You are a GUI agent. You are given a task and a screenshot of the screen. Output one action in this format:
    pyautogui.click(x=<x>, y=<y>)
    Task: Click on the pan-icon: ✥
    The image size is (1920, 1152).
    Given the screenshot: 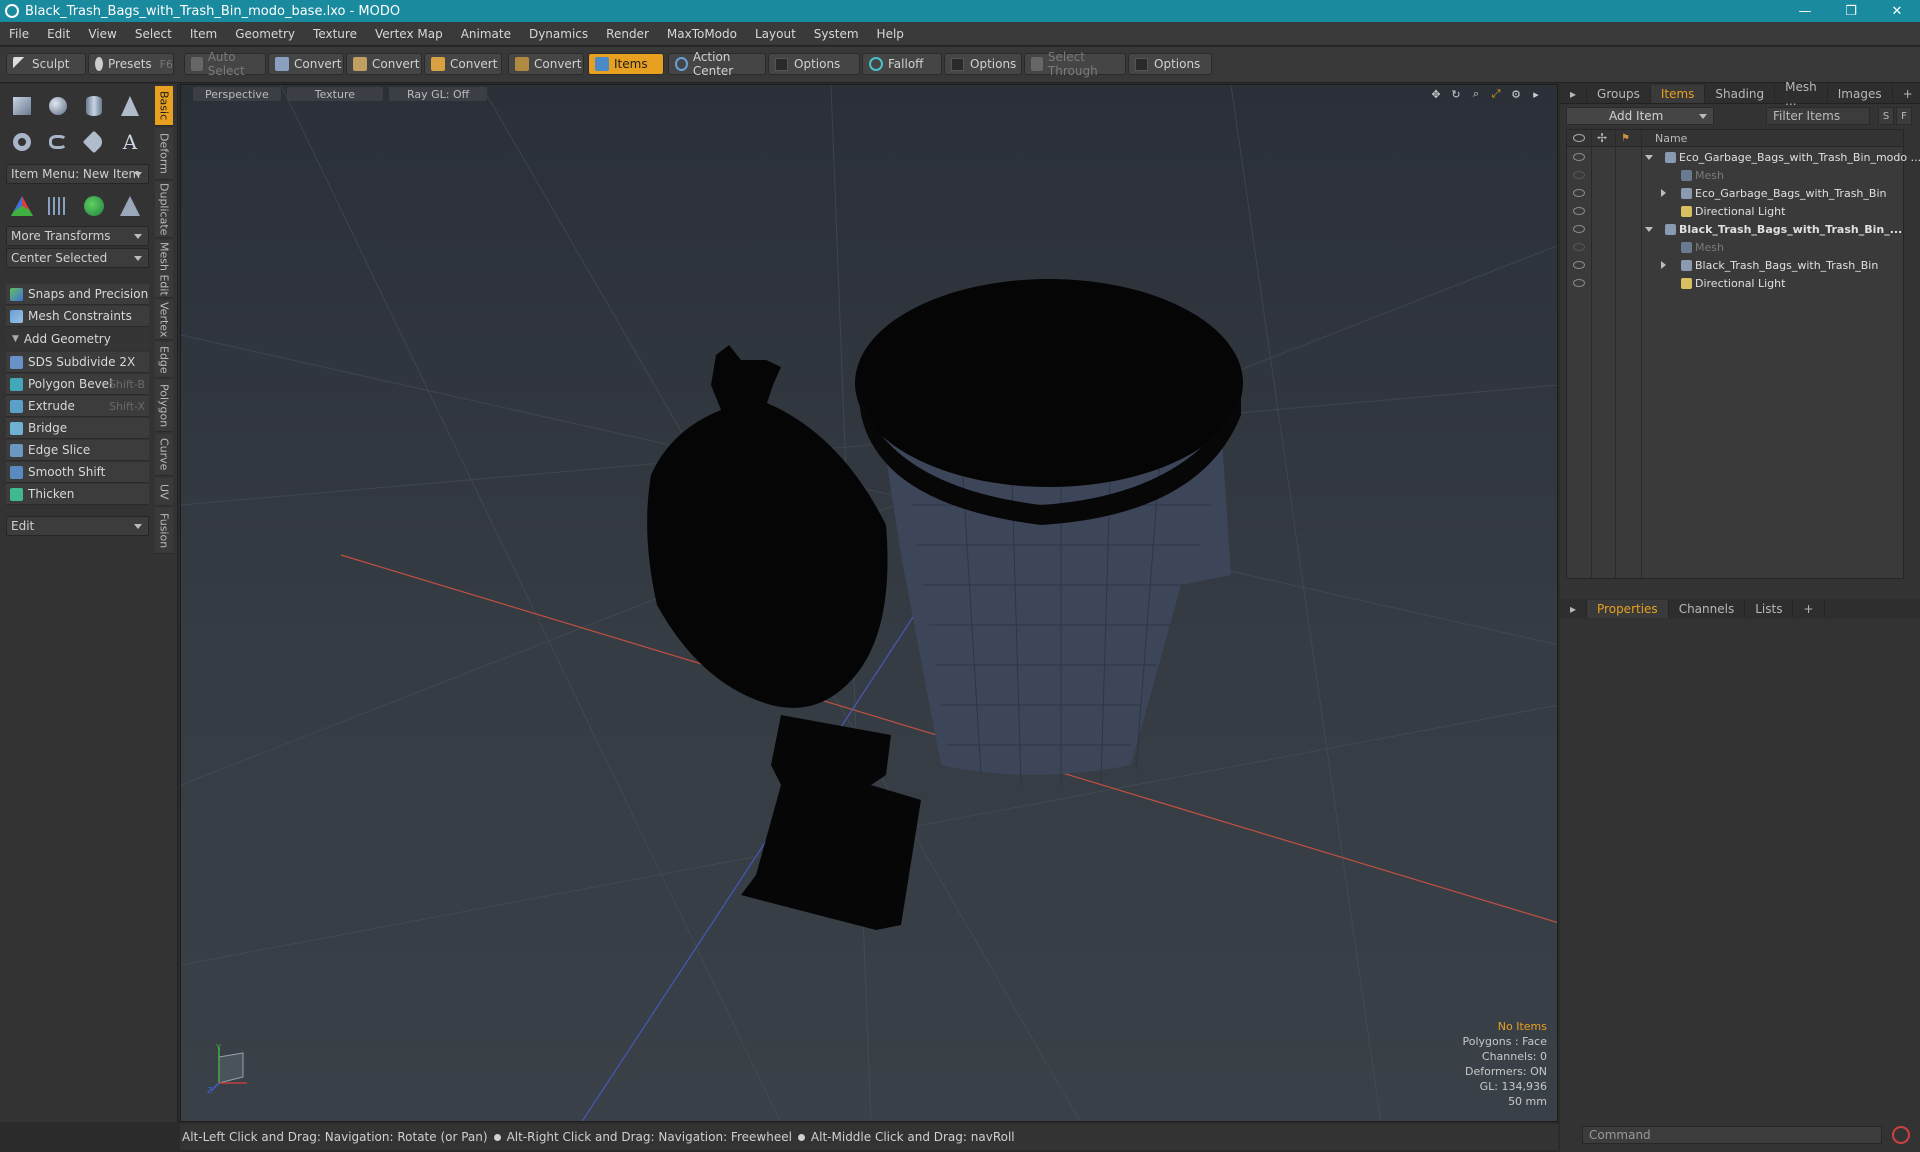 What is the action you would take?
    pyautogui.click(x=1436, y=94)
    